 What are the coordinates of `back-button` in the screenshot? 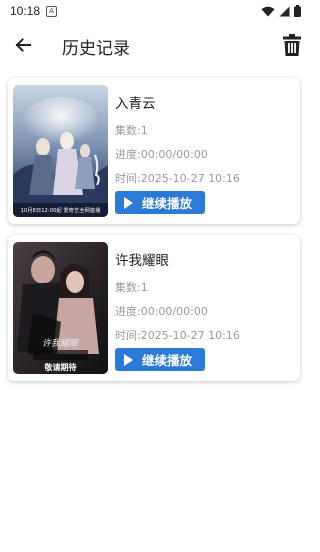 It's located at (23, 45).